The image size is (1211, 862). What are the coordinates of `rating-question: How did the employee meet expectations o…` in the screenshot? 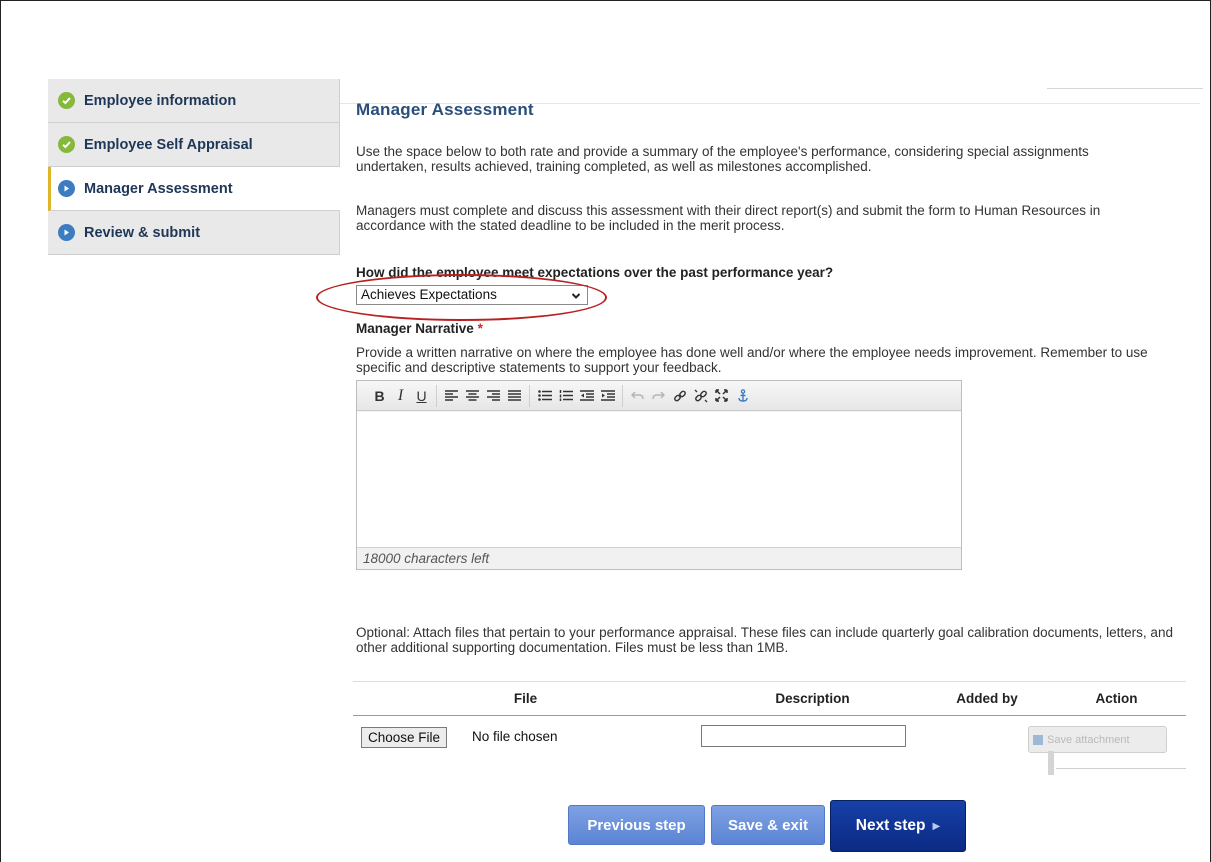 It's located at (595, 272).